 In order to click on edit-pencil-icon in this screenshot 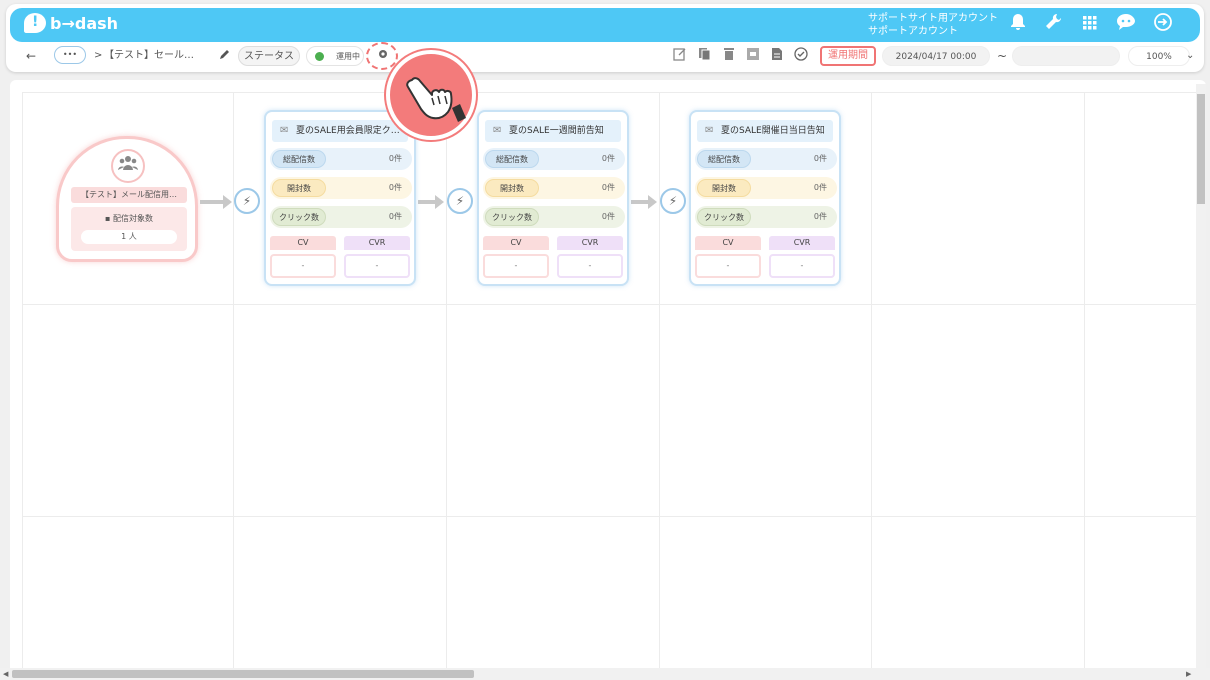, I will do `click(225, 56)`.